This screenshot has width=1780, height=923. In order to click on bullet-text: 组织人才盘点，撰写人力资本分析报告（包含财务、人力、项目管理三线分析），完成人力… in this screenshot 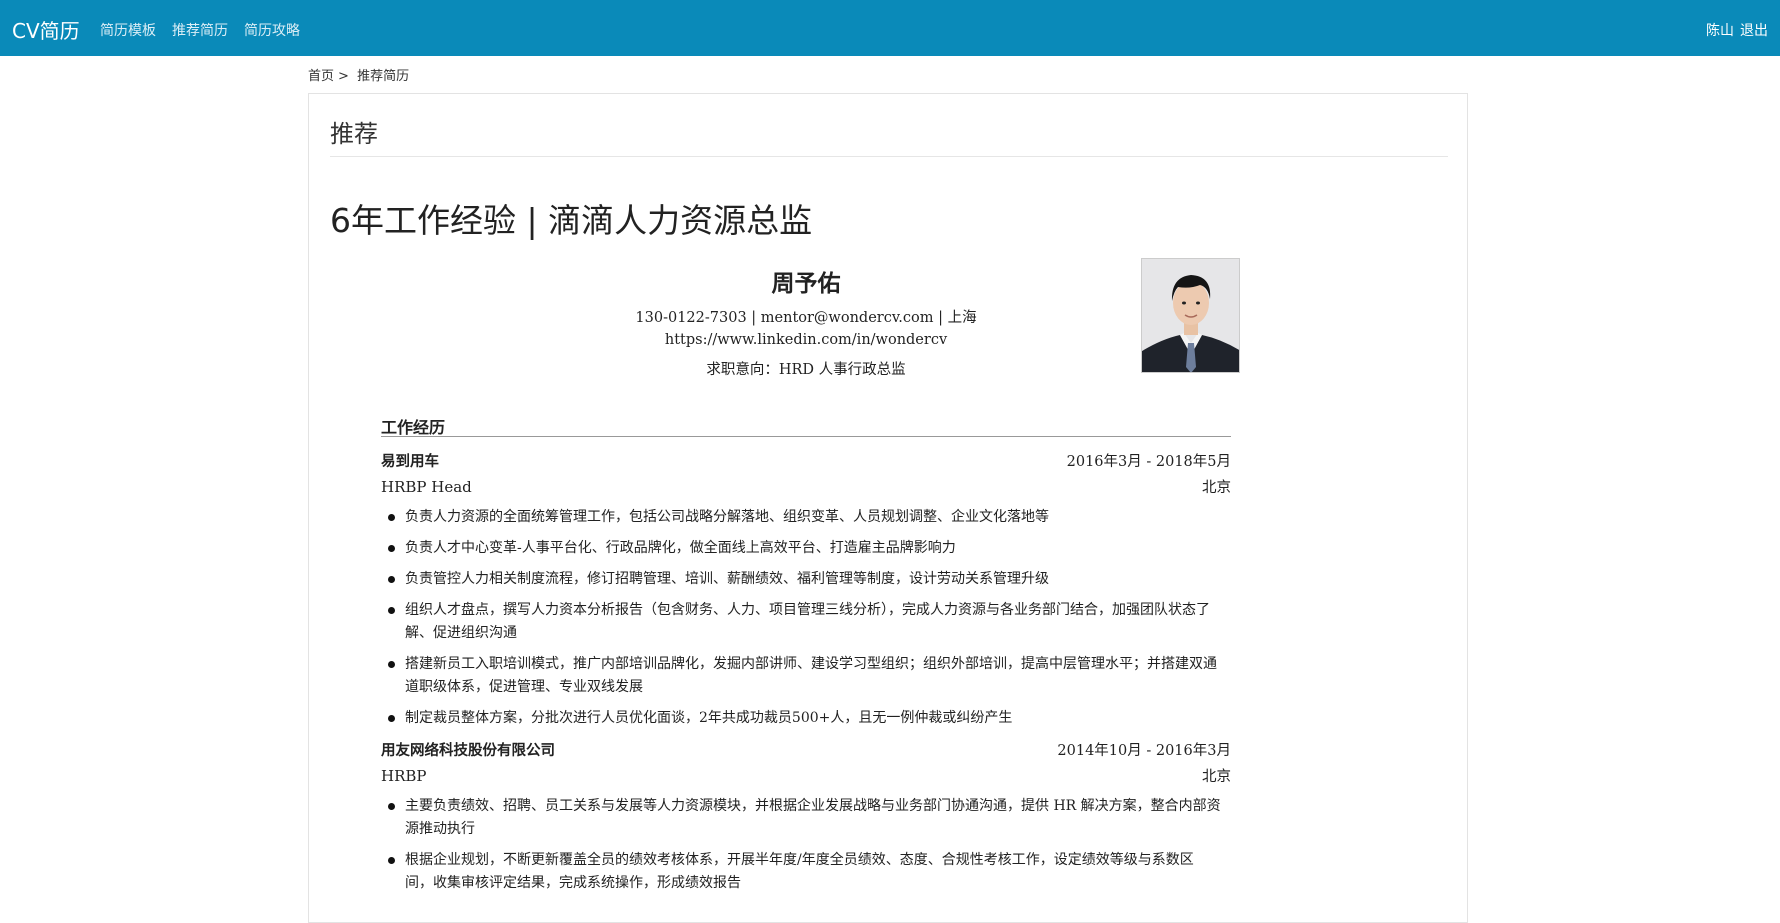, I will do `click(807, 621)`.